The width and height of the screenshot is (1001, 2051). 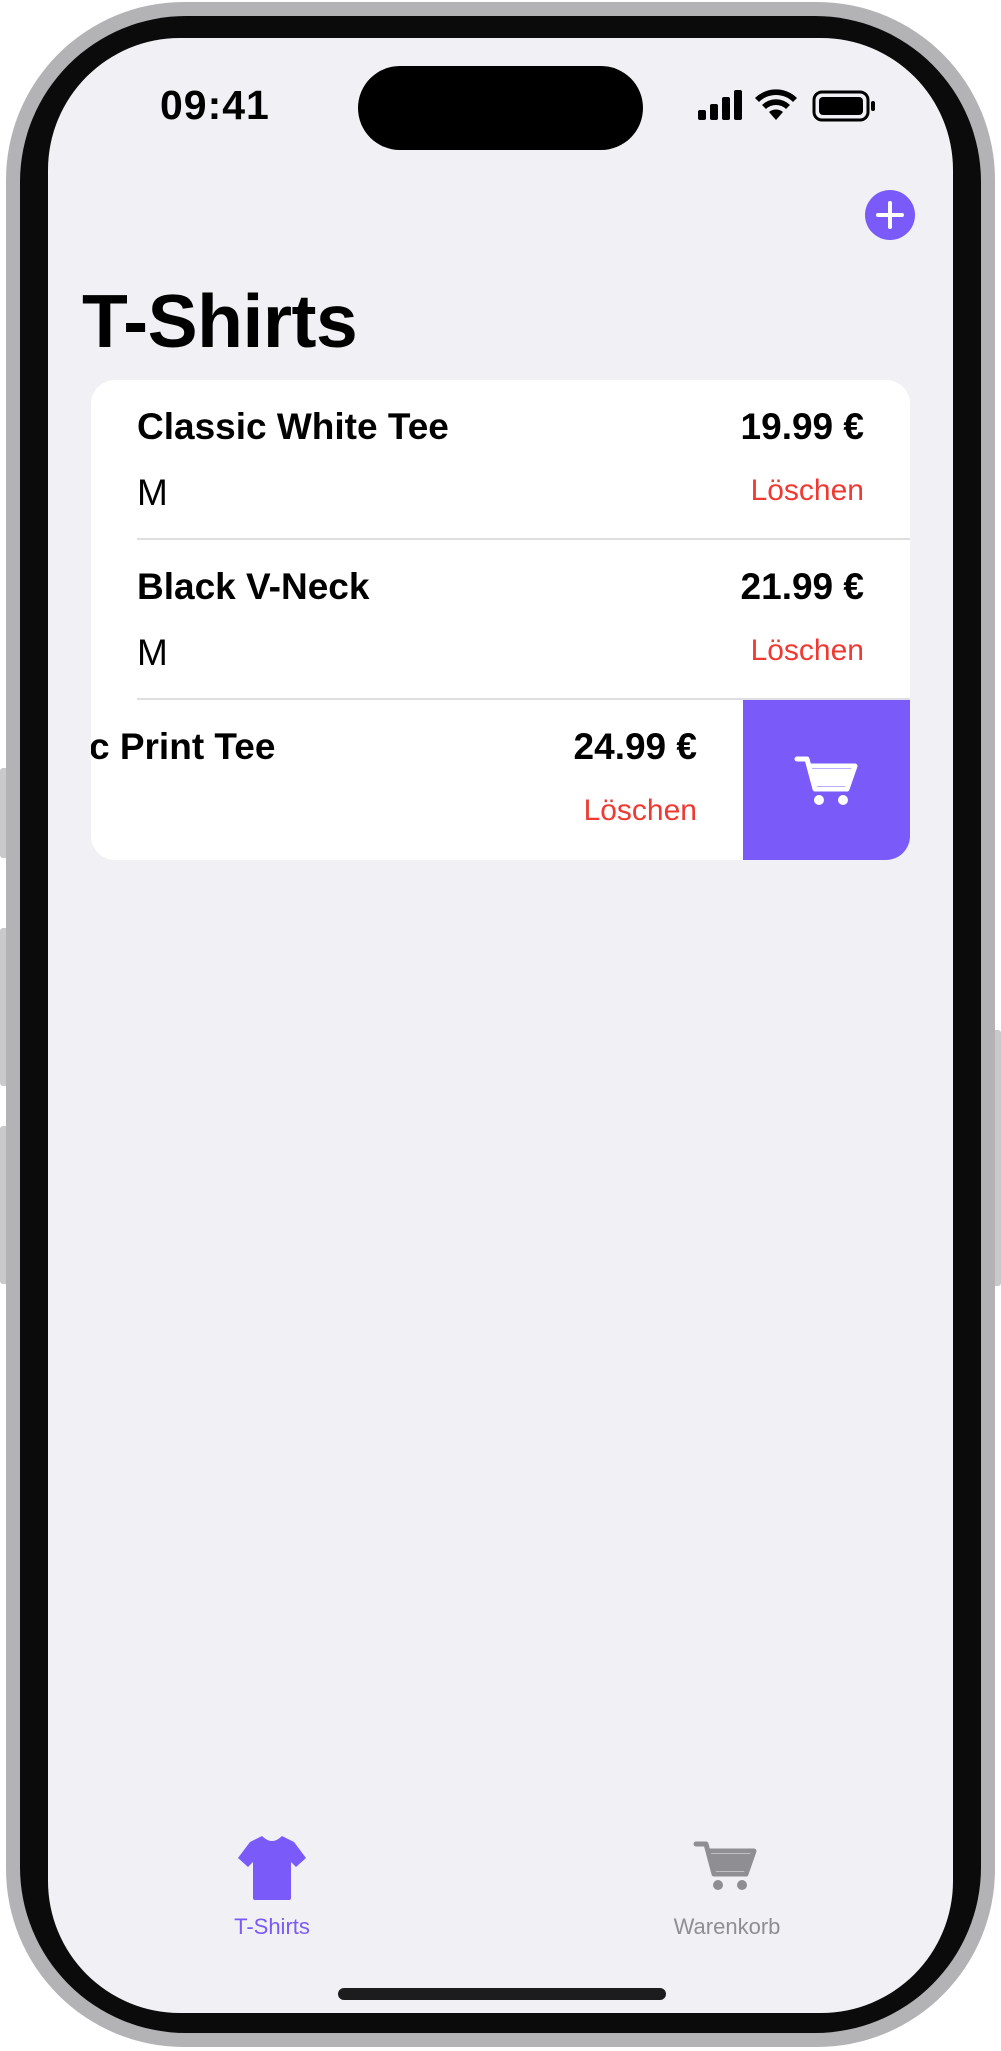 What do you see at coordinates (272, 1868) in the screenshot?
I see `tshirt-icon` at bounding box center [272, 1868].